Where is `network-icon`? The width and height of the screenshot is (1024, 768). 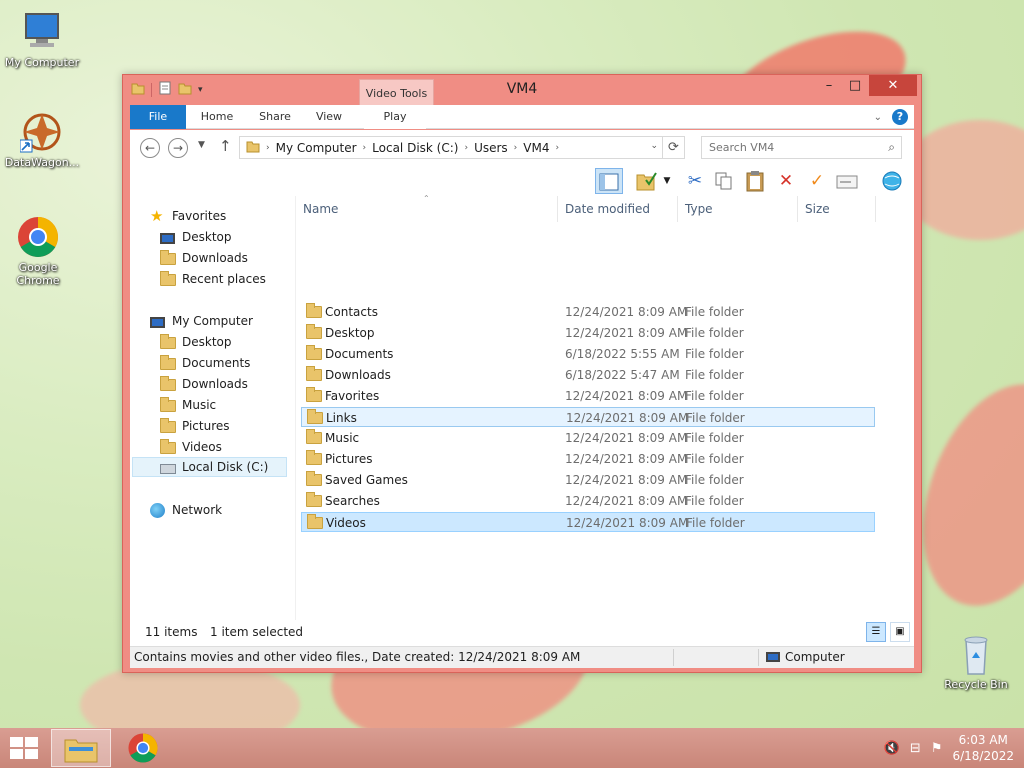
network-icon is located at coordinates (157, 510).